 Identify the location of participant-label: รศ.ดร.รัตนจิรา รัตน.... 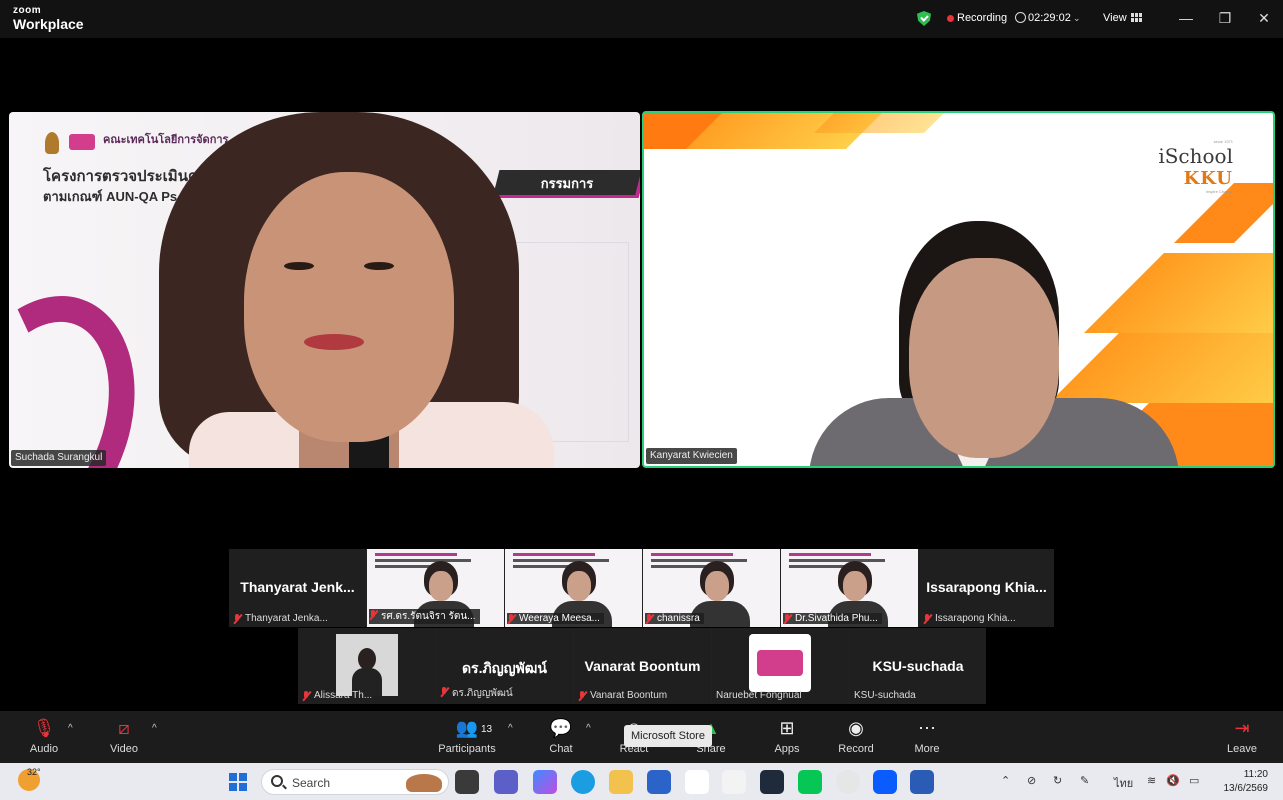
(424, 616).